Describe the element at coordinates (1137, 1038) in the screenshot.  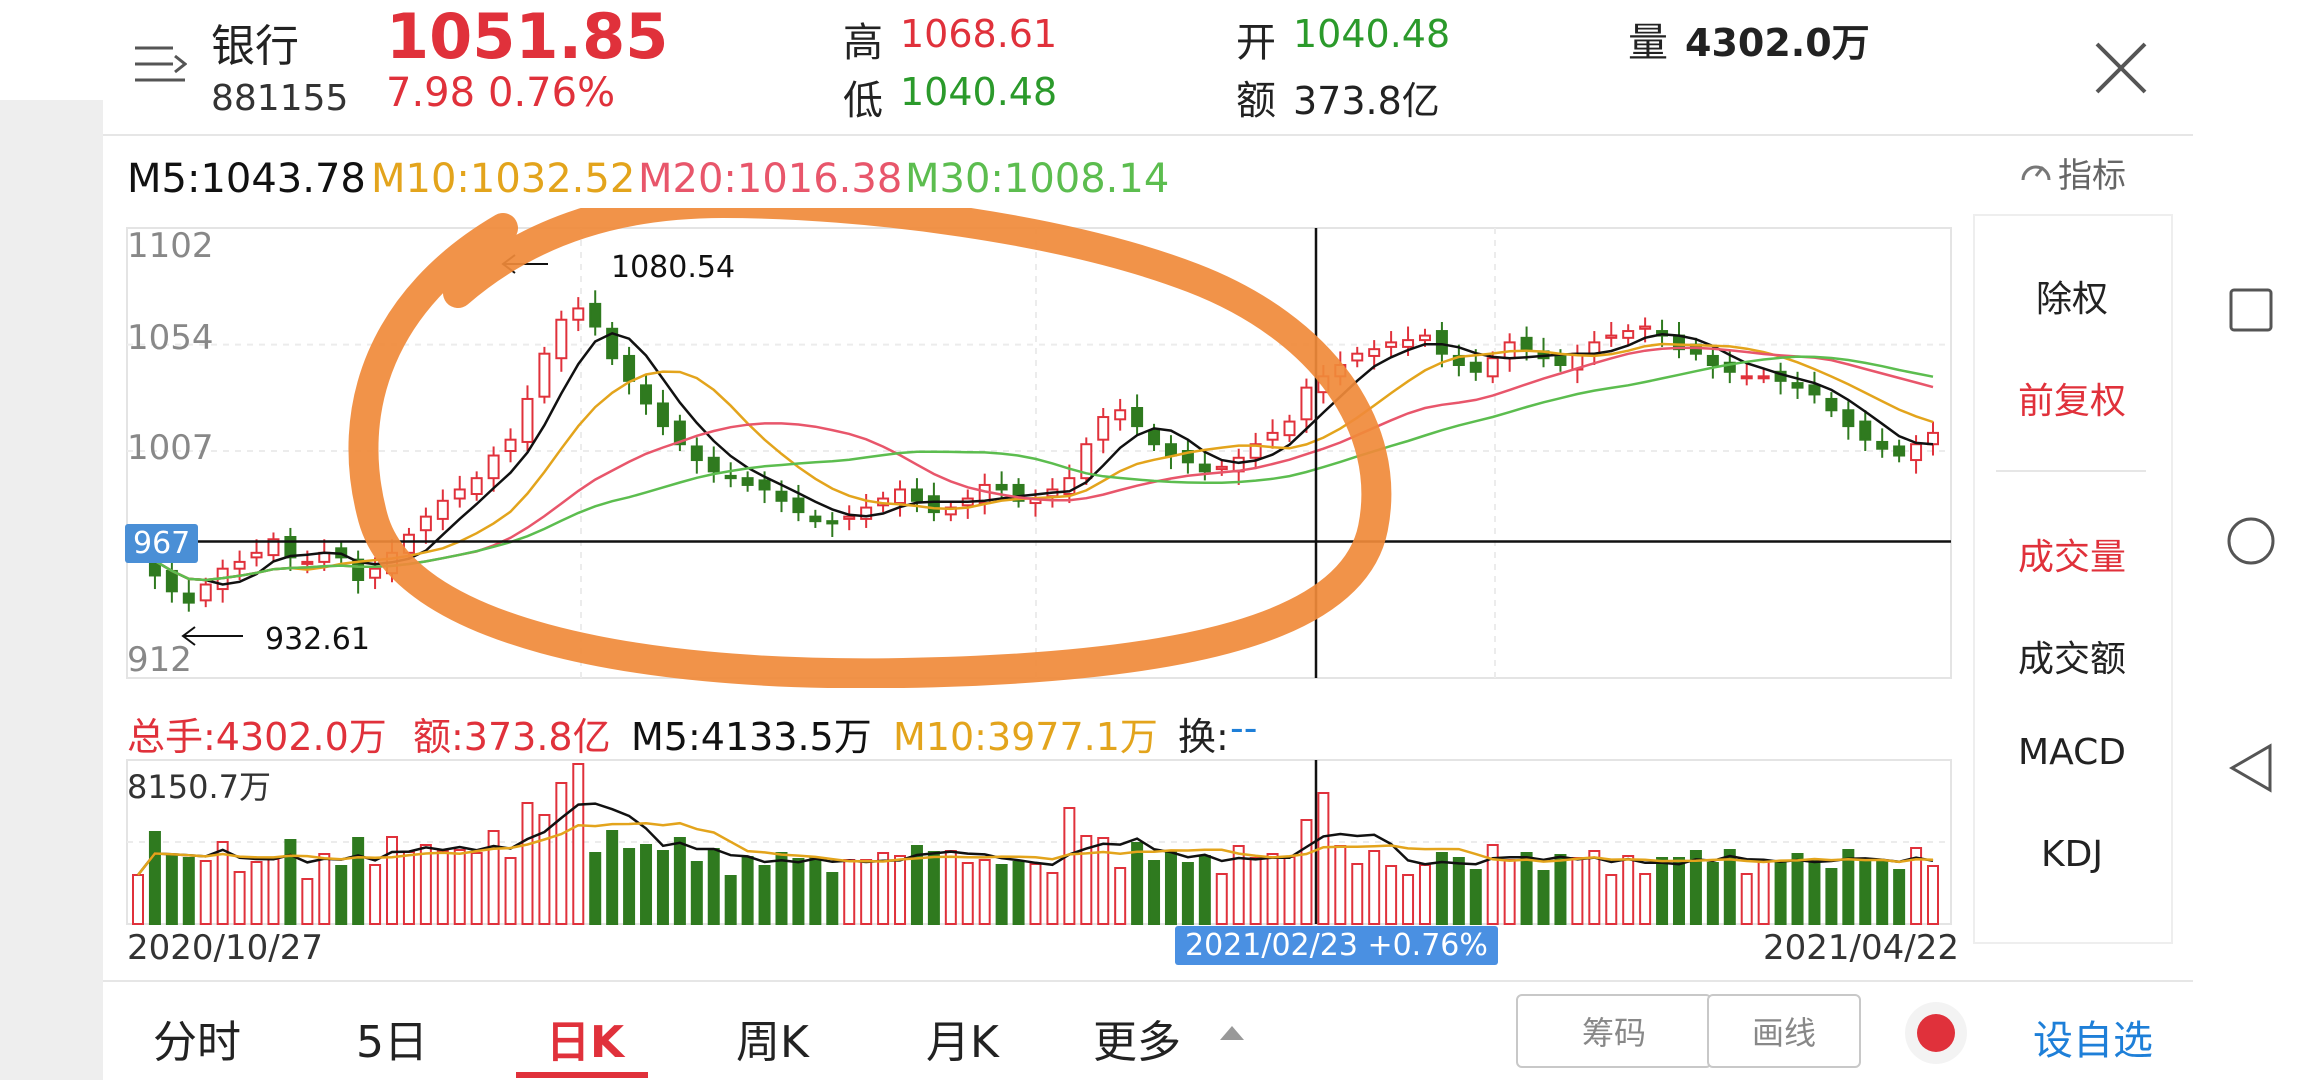
I see `tab-more: 更多` at that location.